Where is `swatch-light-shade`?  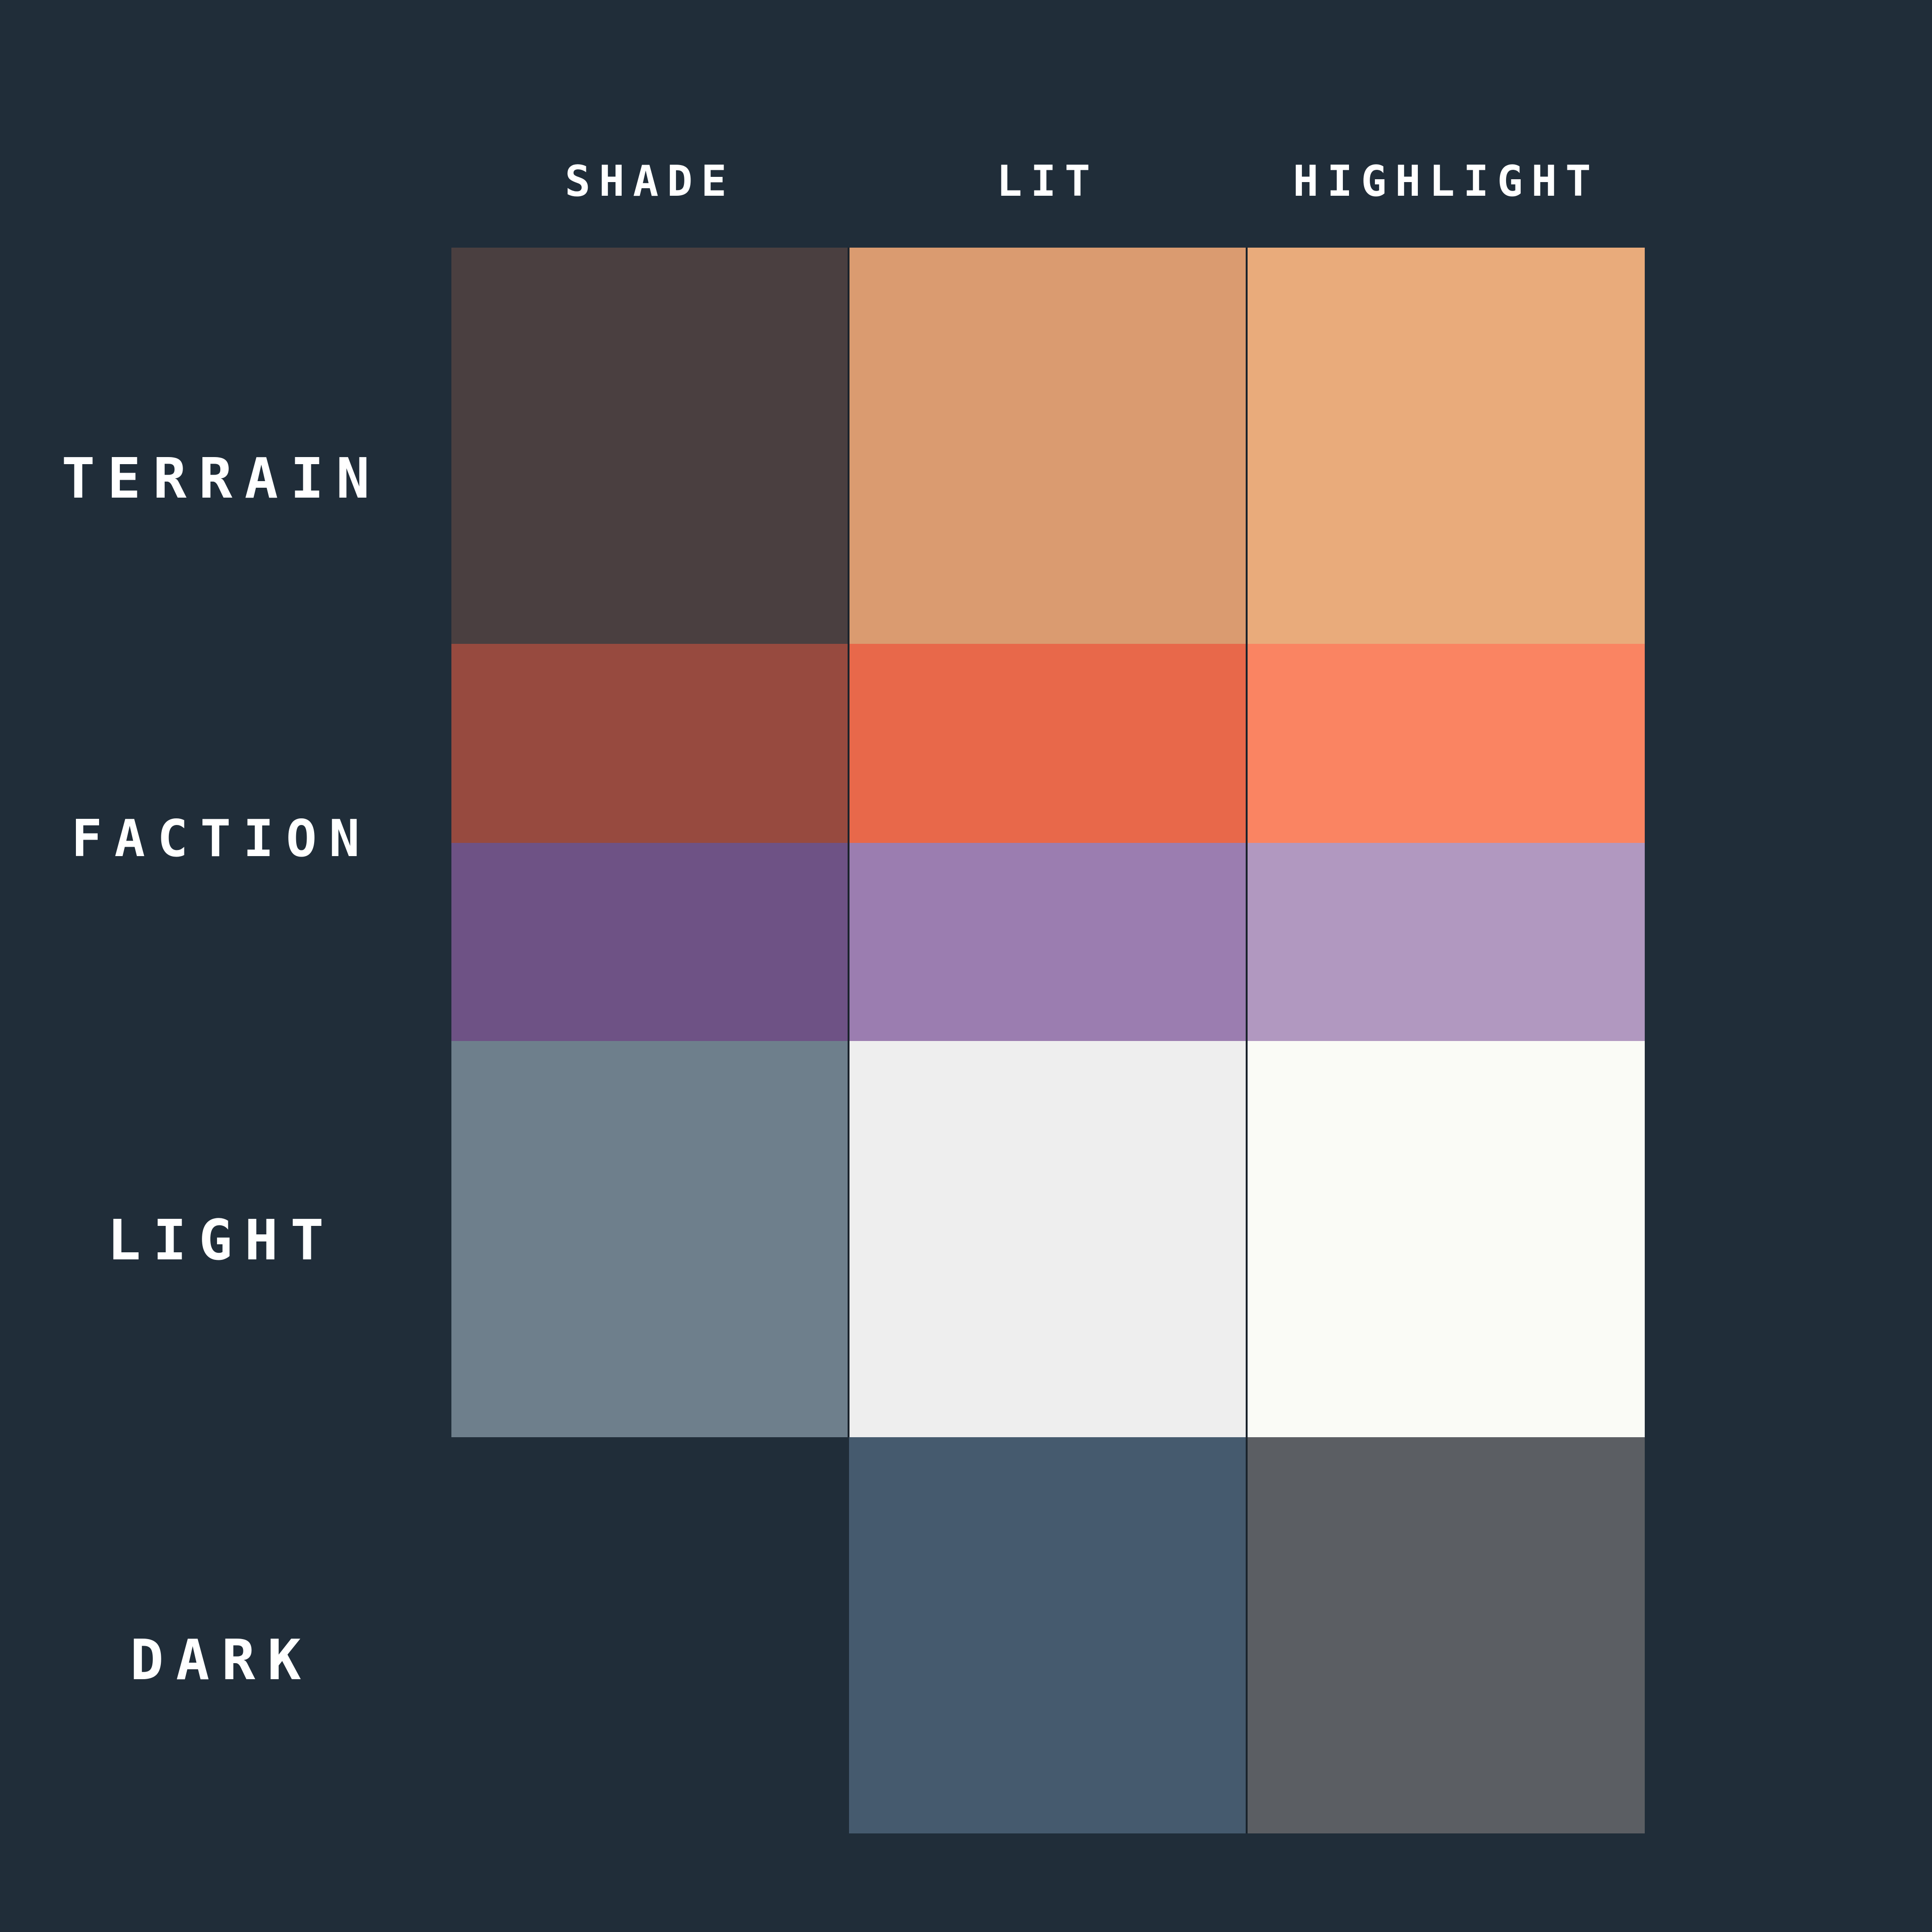 swatch-light-shade is located at coordinates (650, 1239).